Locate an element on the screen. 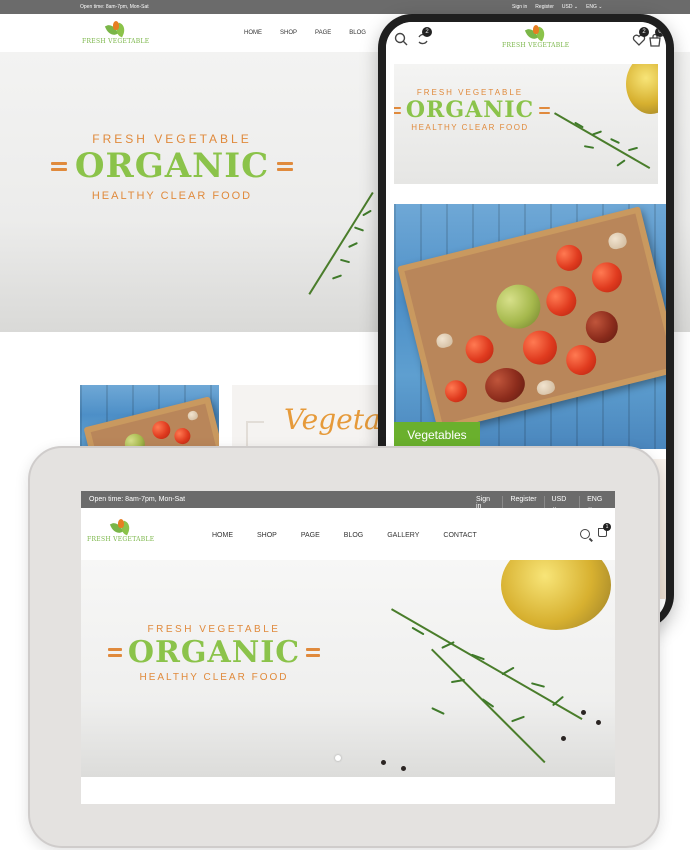 This screenshot has height=850, width=690. desktop-main-menu: HOME SHOP PAGE BLOG G is located at coordinates (316, 33).